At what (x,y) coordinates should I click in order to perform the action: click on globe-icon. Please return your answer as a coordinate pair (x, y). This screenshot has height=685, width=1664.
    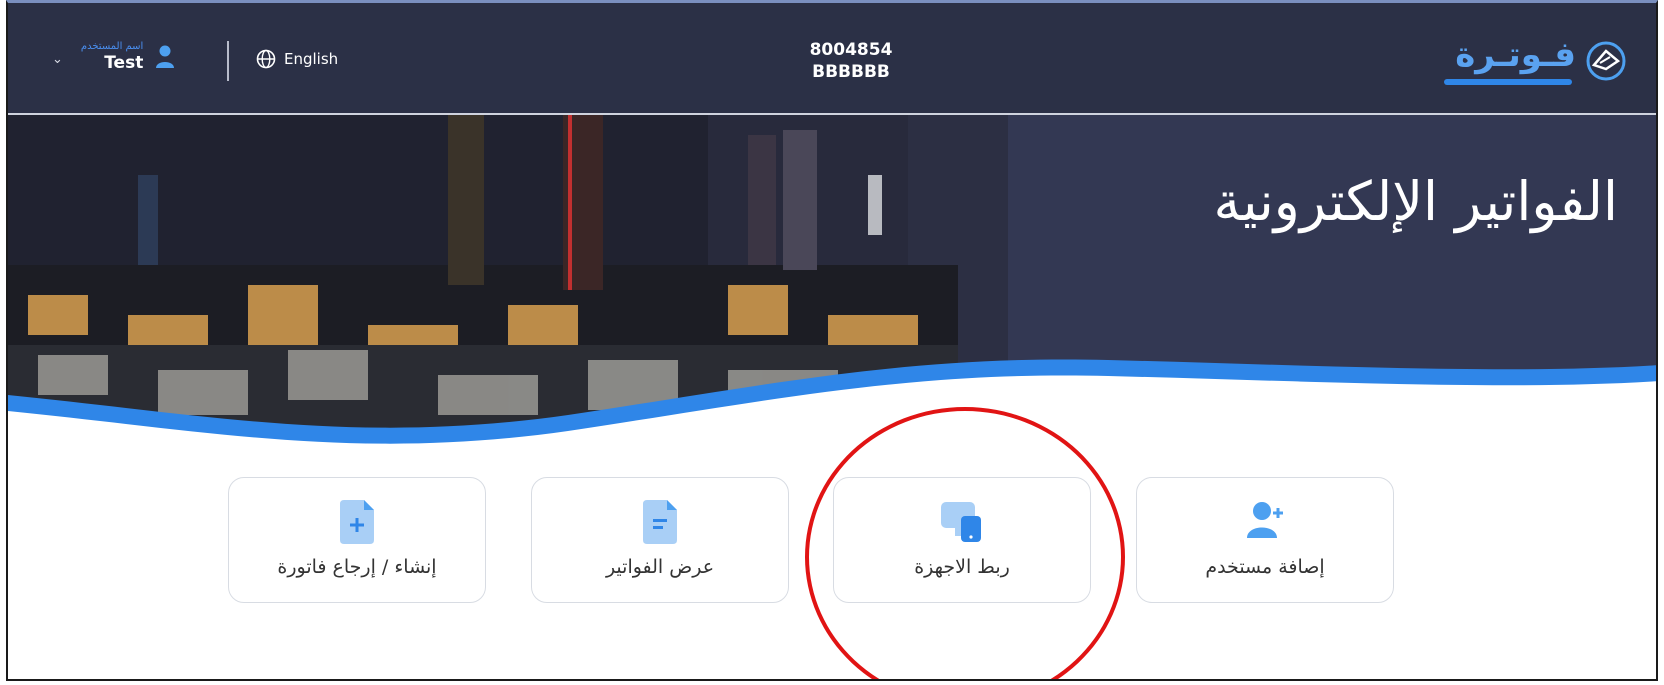
    Looking at the image, I should click on (266, 59).